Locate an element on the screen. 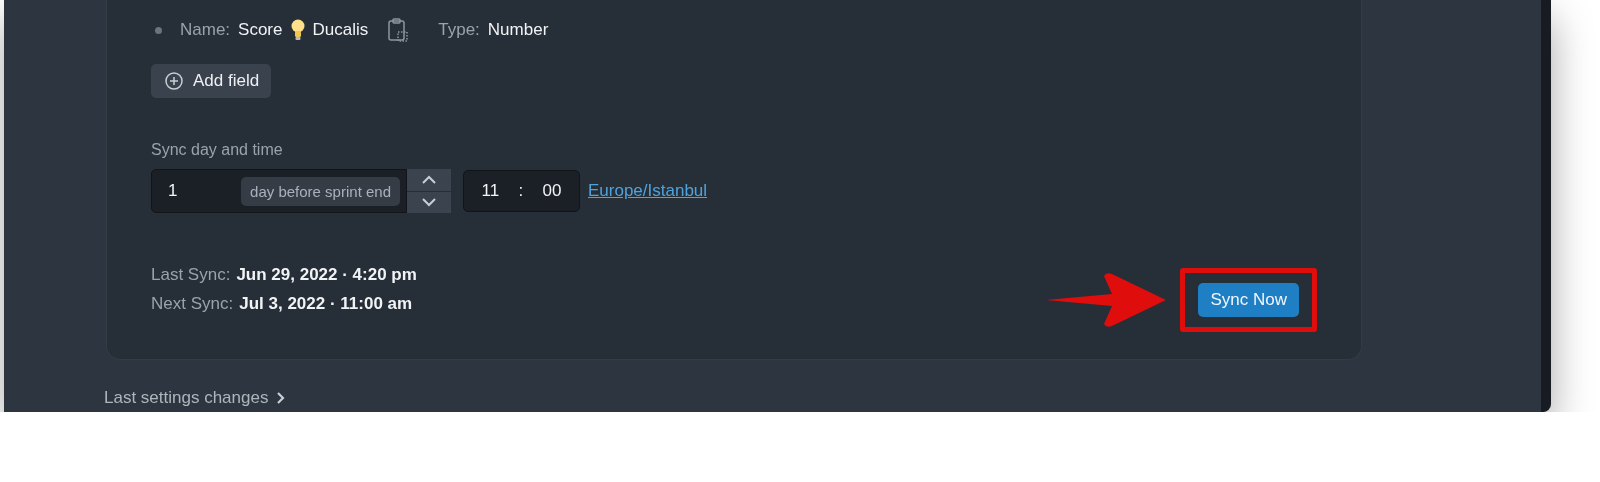 The width and height of the screenshot is (1600, 482). timezone-link: Europe/Istanbul is located at coordinates (648, 191).